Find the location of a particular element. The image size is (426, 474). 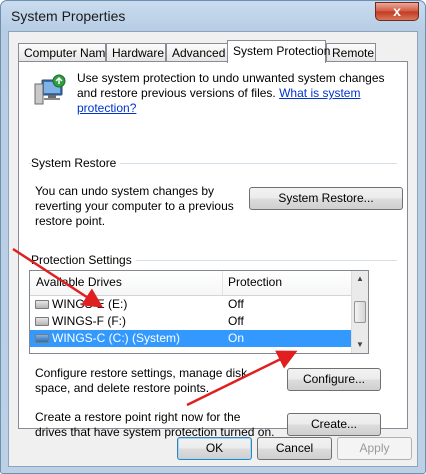

protection-settings-heading: Protection Settings is located at coordinates (83, 260).